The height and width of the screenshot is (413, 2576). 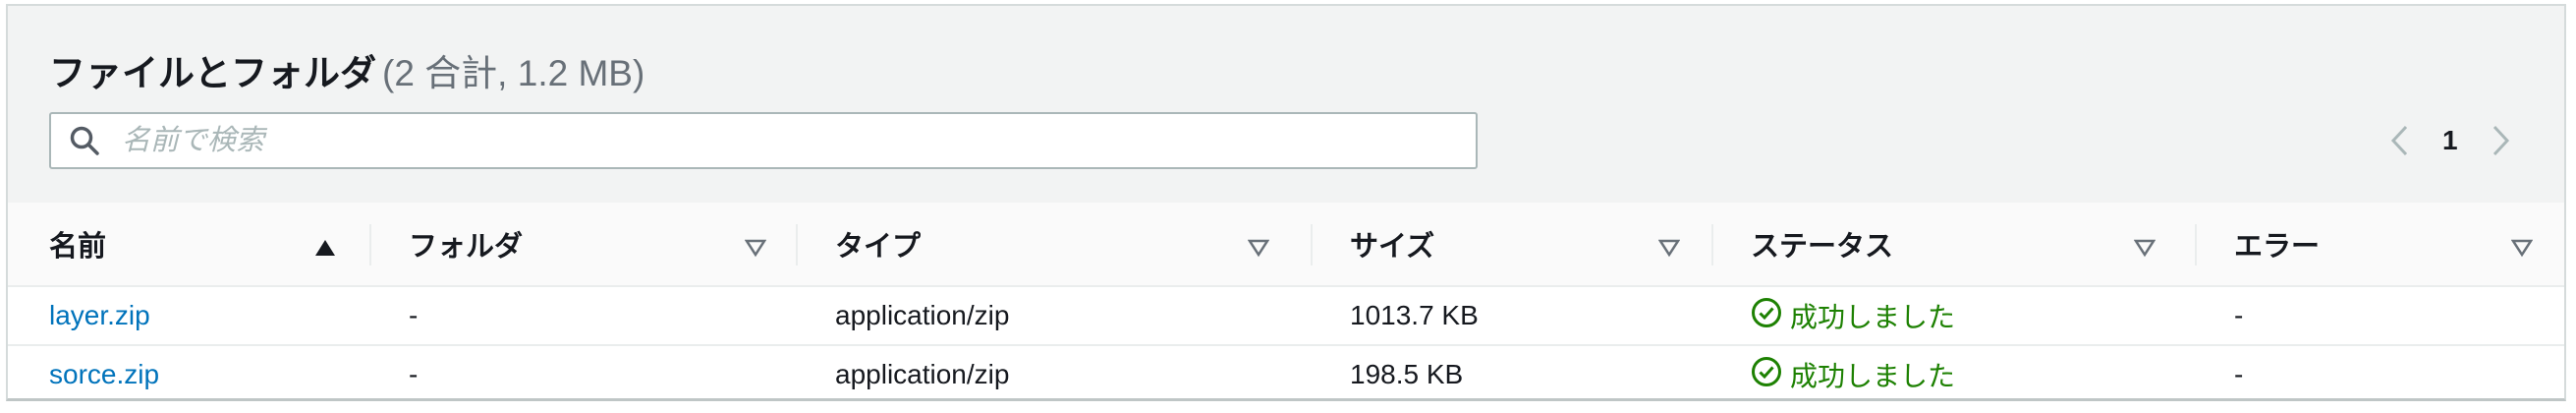 I want to click on search-box, so click(x=763, y=140).